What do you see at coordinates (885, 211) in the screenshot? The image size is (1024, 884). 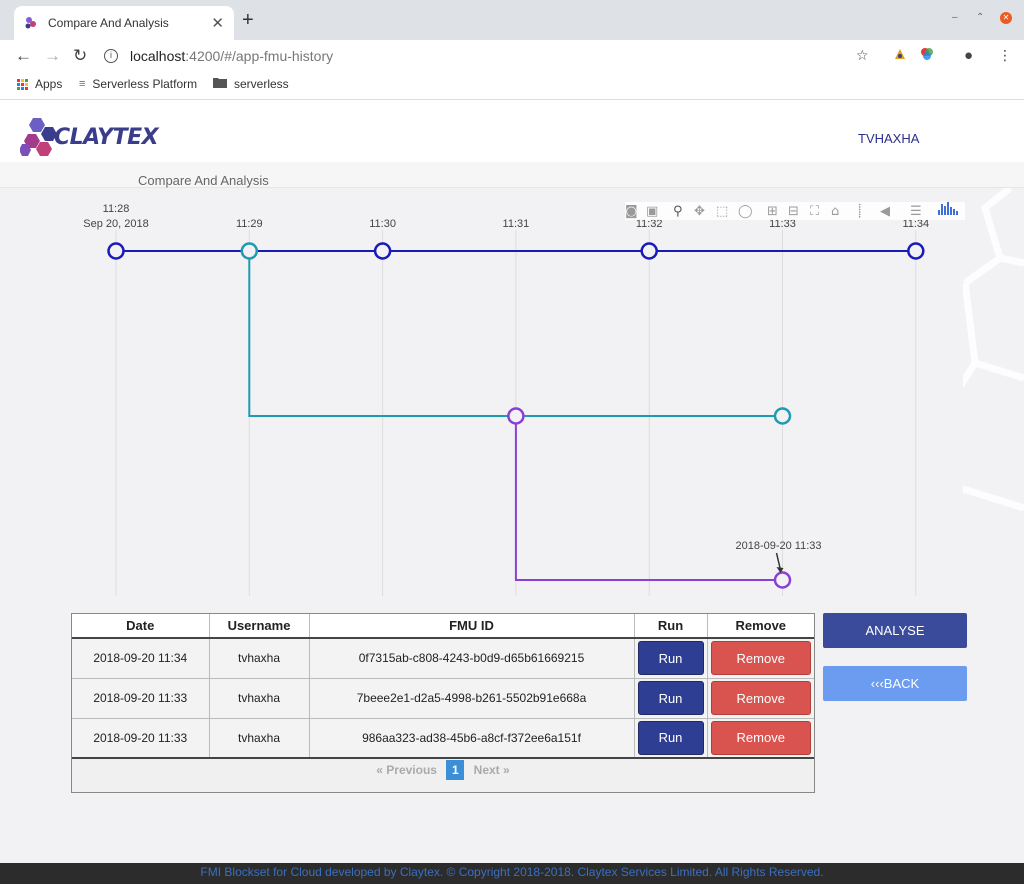 I see `hover-closest-icon: ◀` at bounding box center [885, 211].